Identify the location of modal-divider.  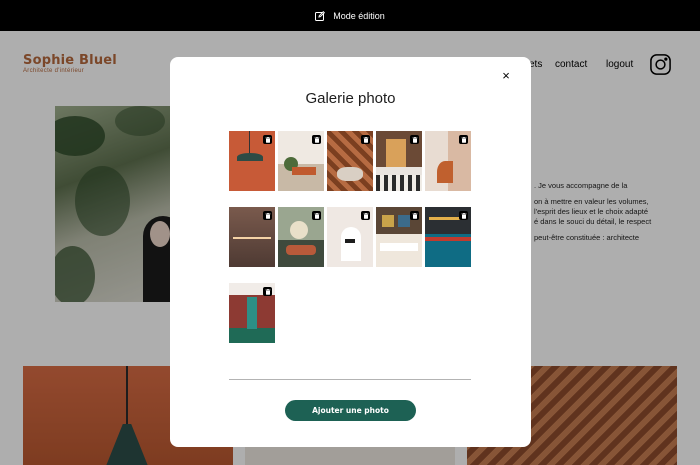
(350, 379).